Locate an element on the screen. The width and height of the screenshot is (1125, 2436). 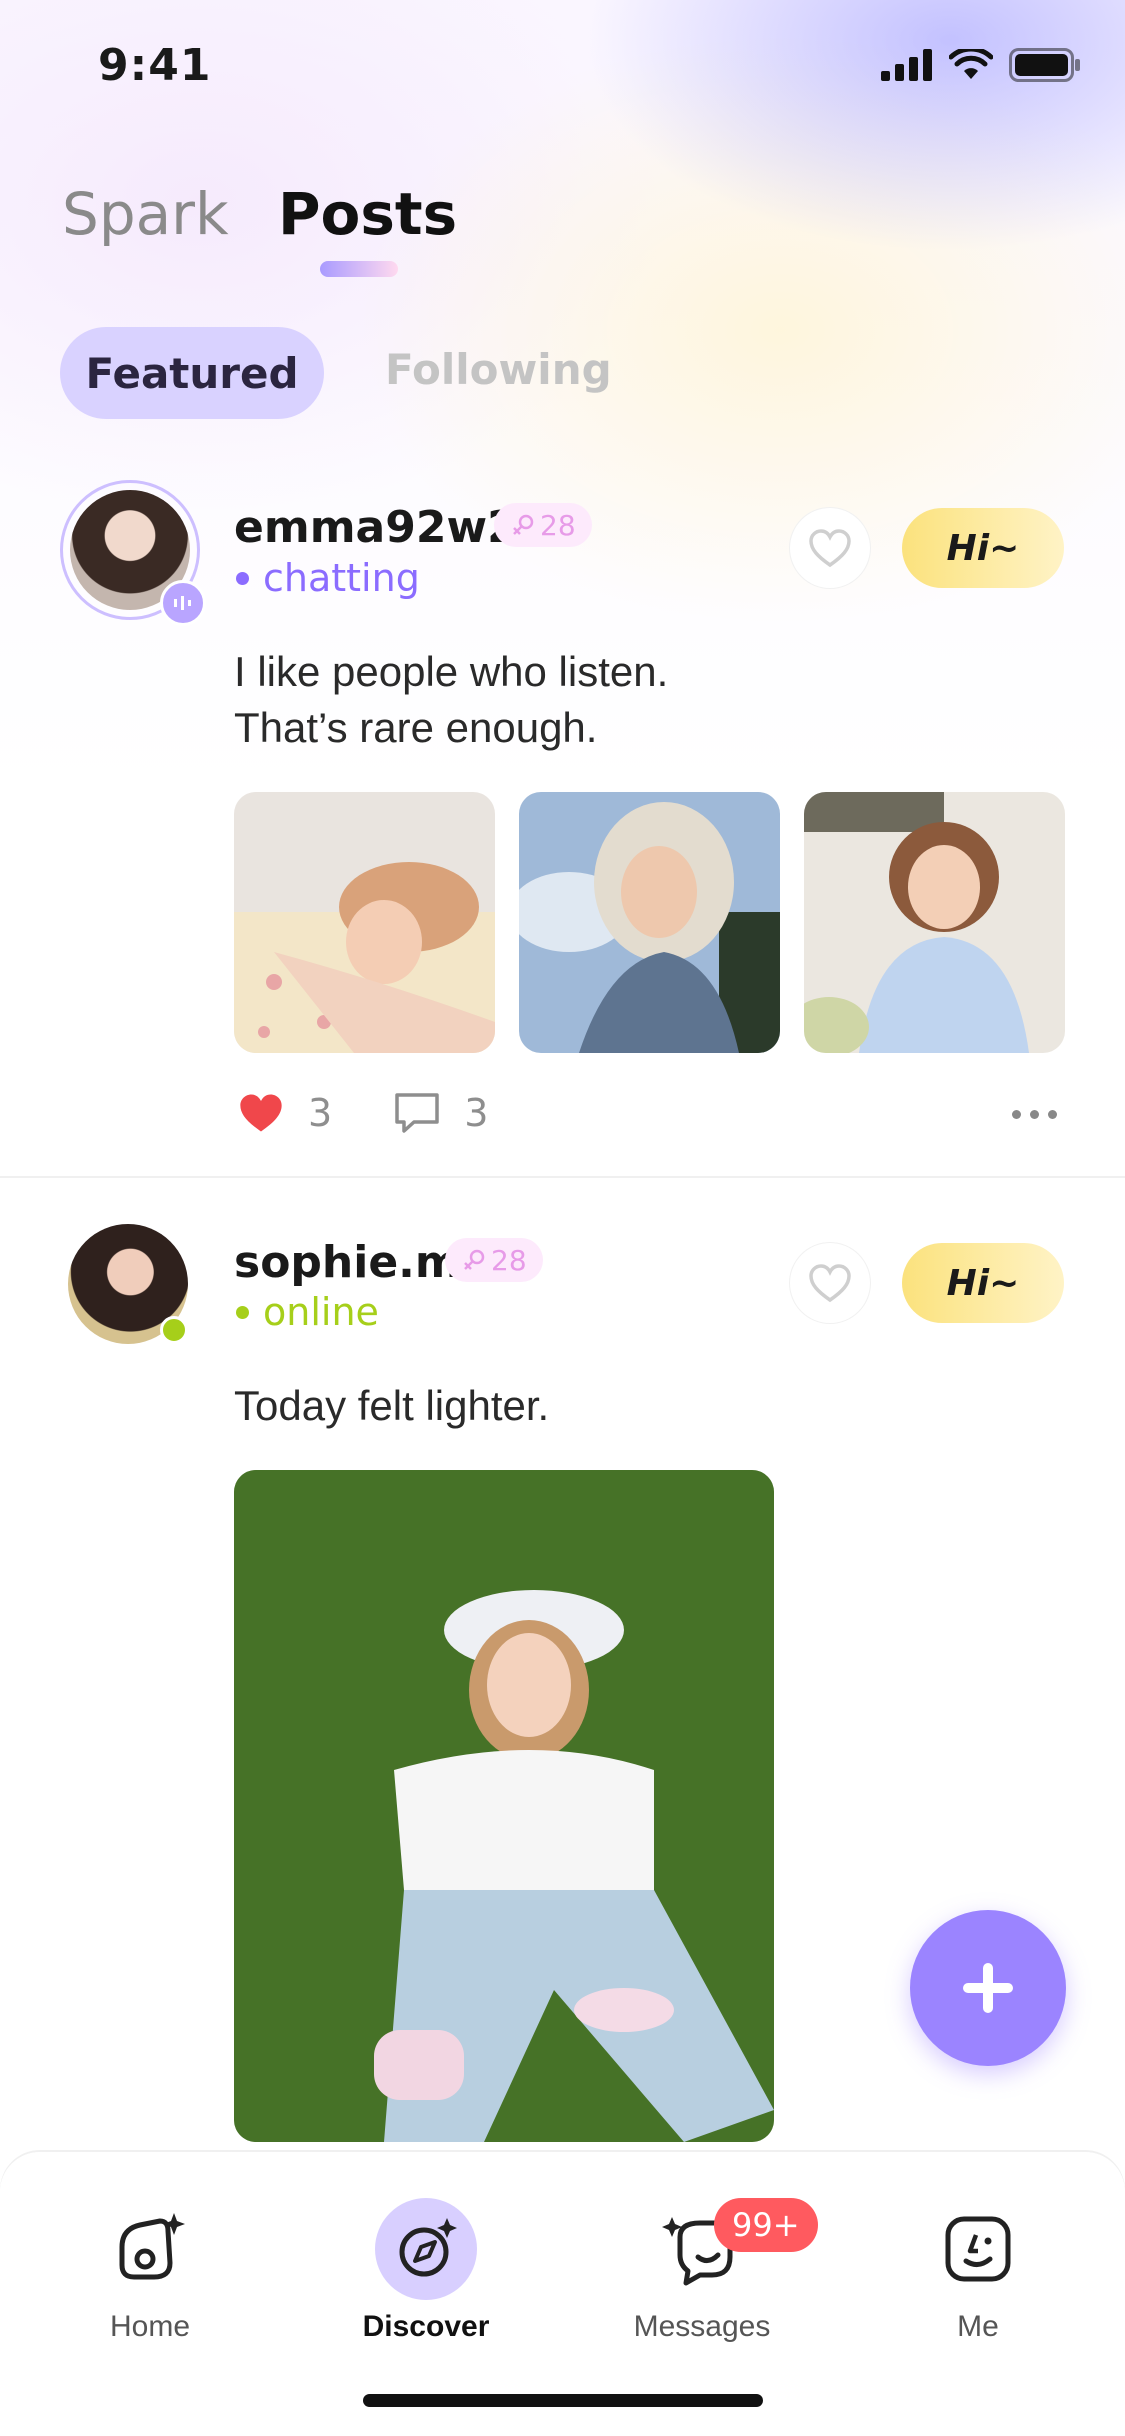
tab-me: Me is located at coordinates (978, 2269).